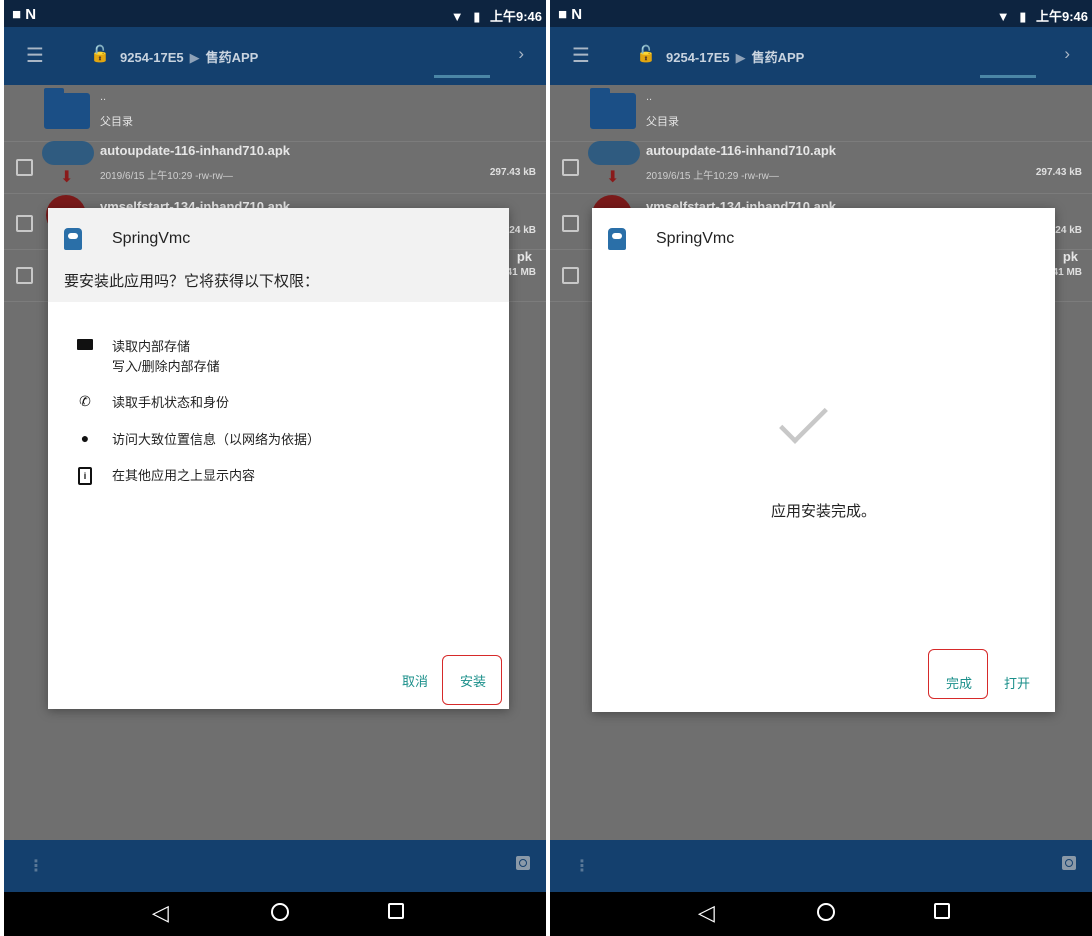 This screenshot has width=1092, height=936. Describe the element at coordinates (85, 401) in the screenshot. I see `phone-icon: ✆` at that location.